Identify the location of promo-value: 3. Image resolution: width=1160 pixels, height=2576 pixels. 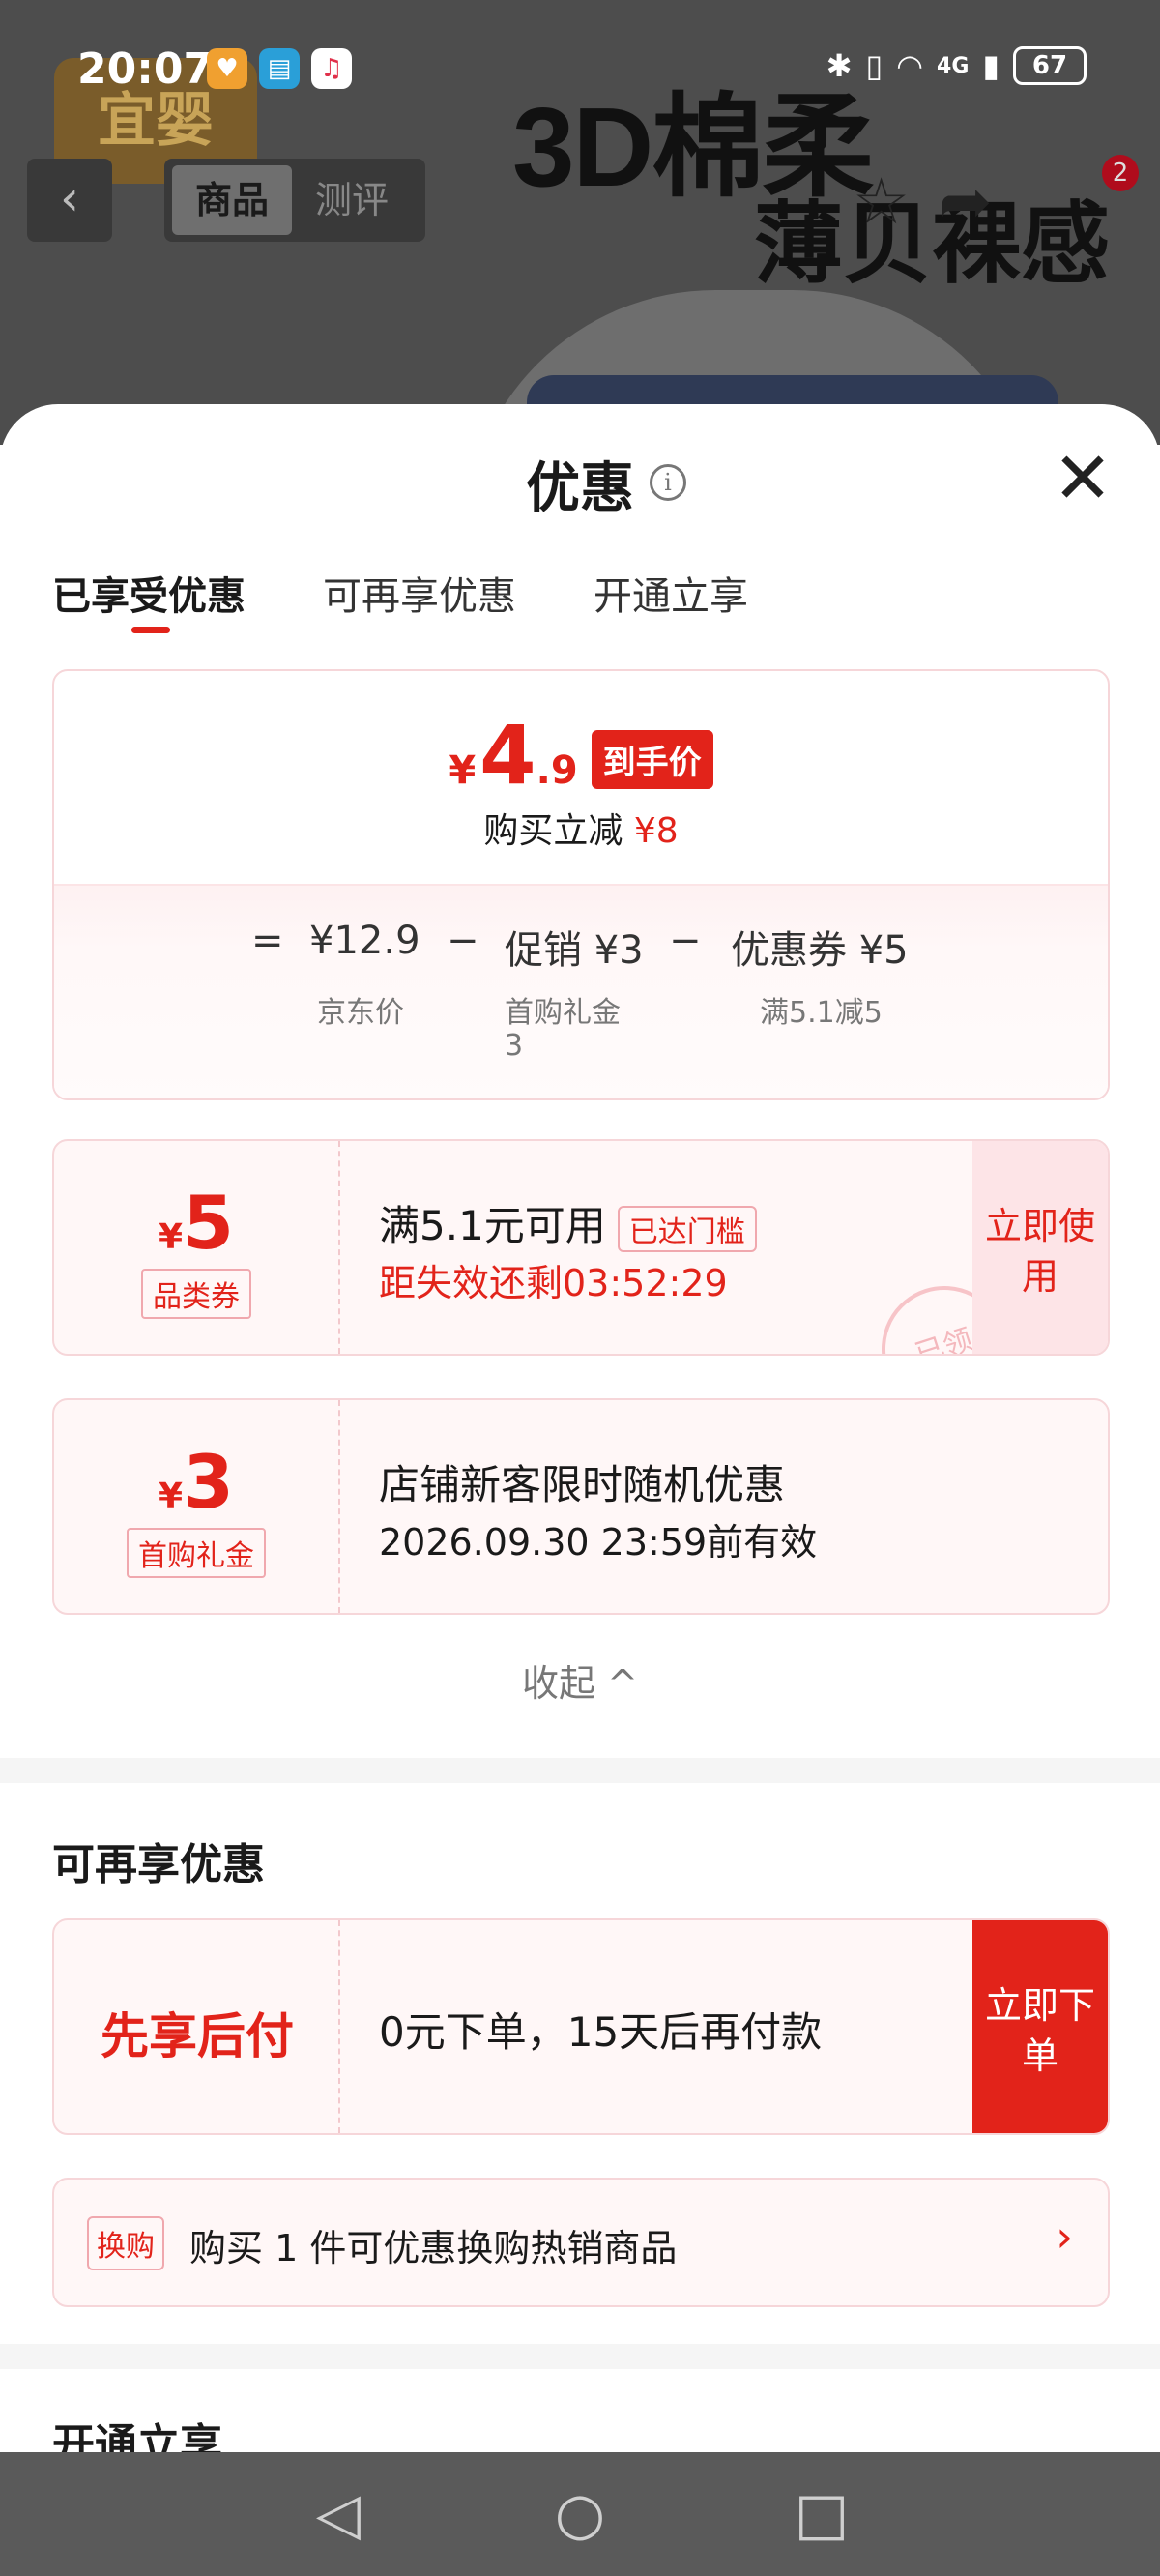
(515, 1046).